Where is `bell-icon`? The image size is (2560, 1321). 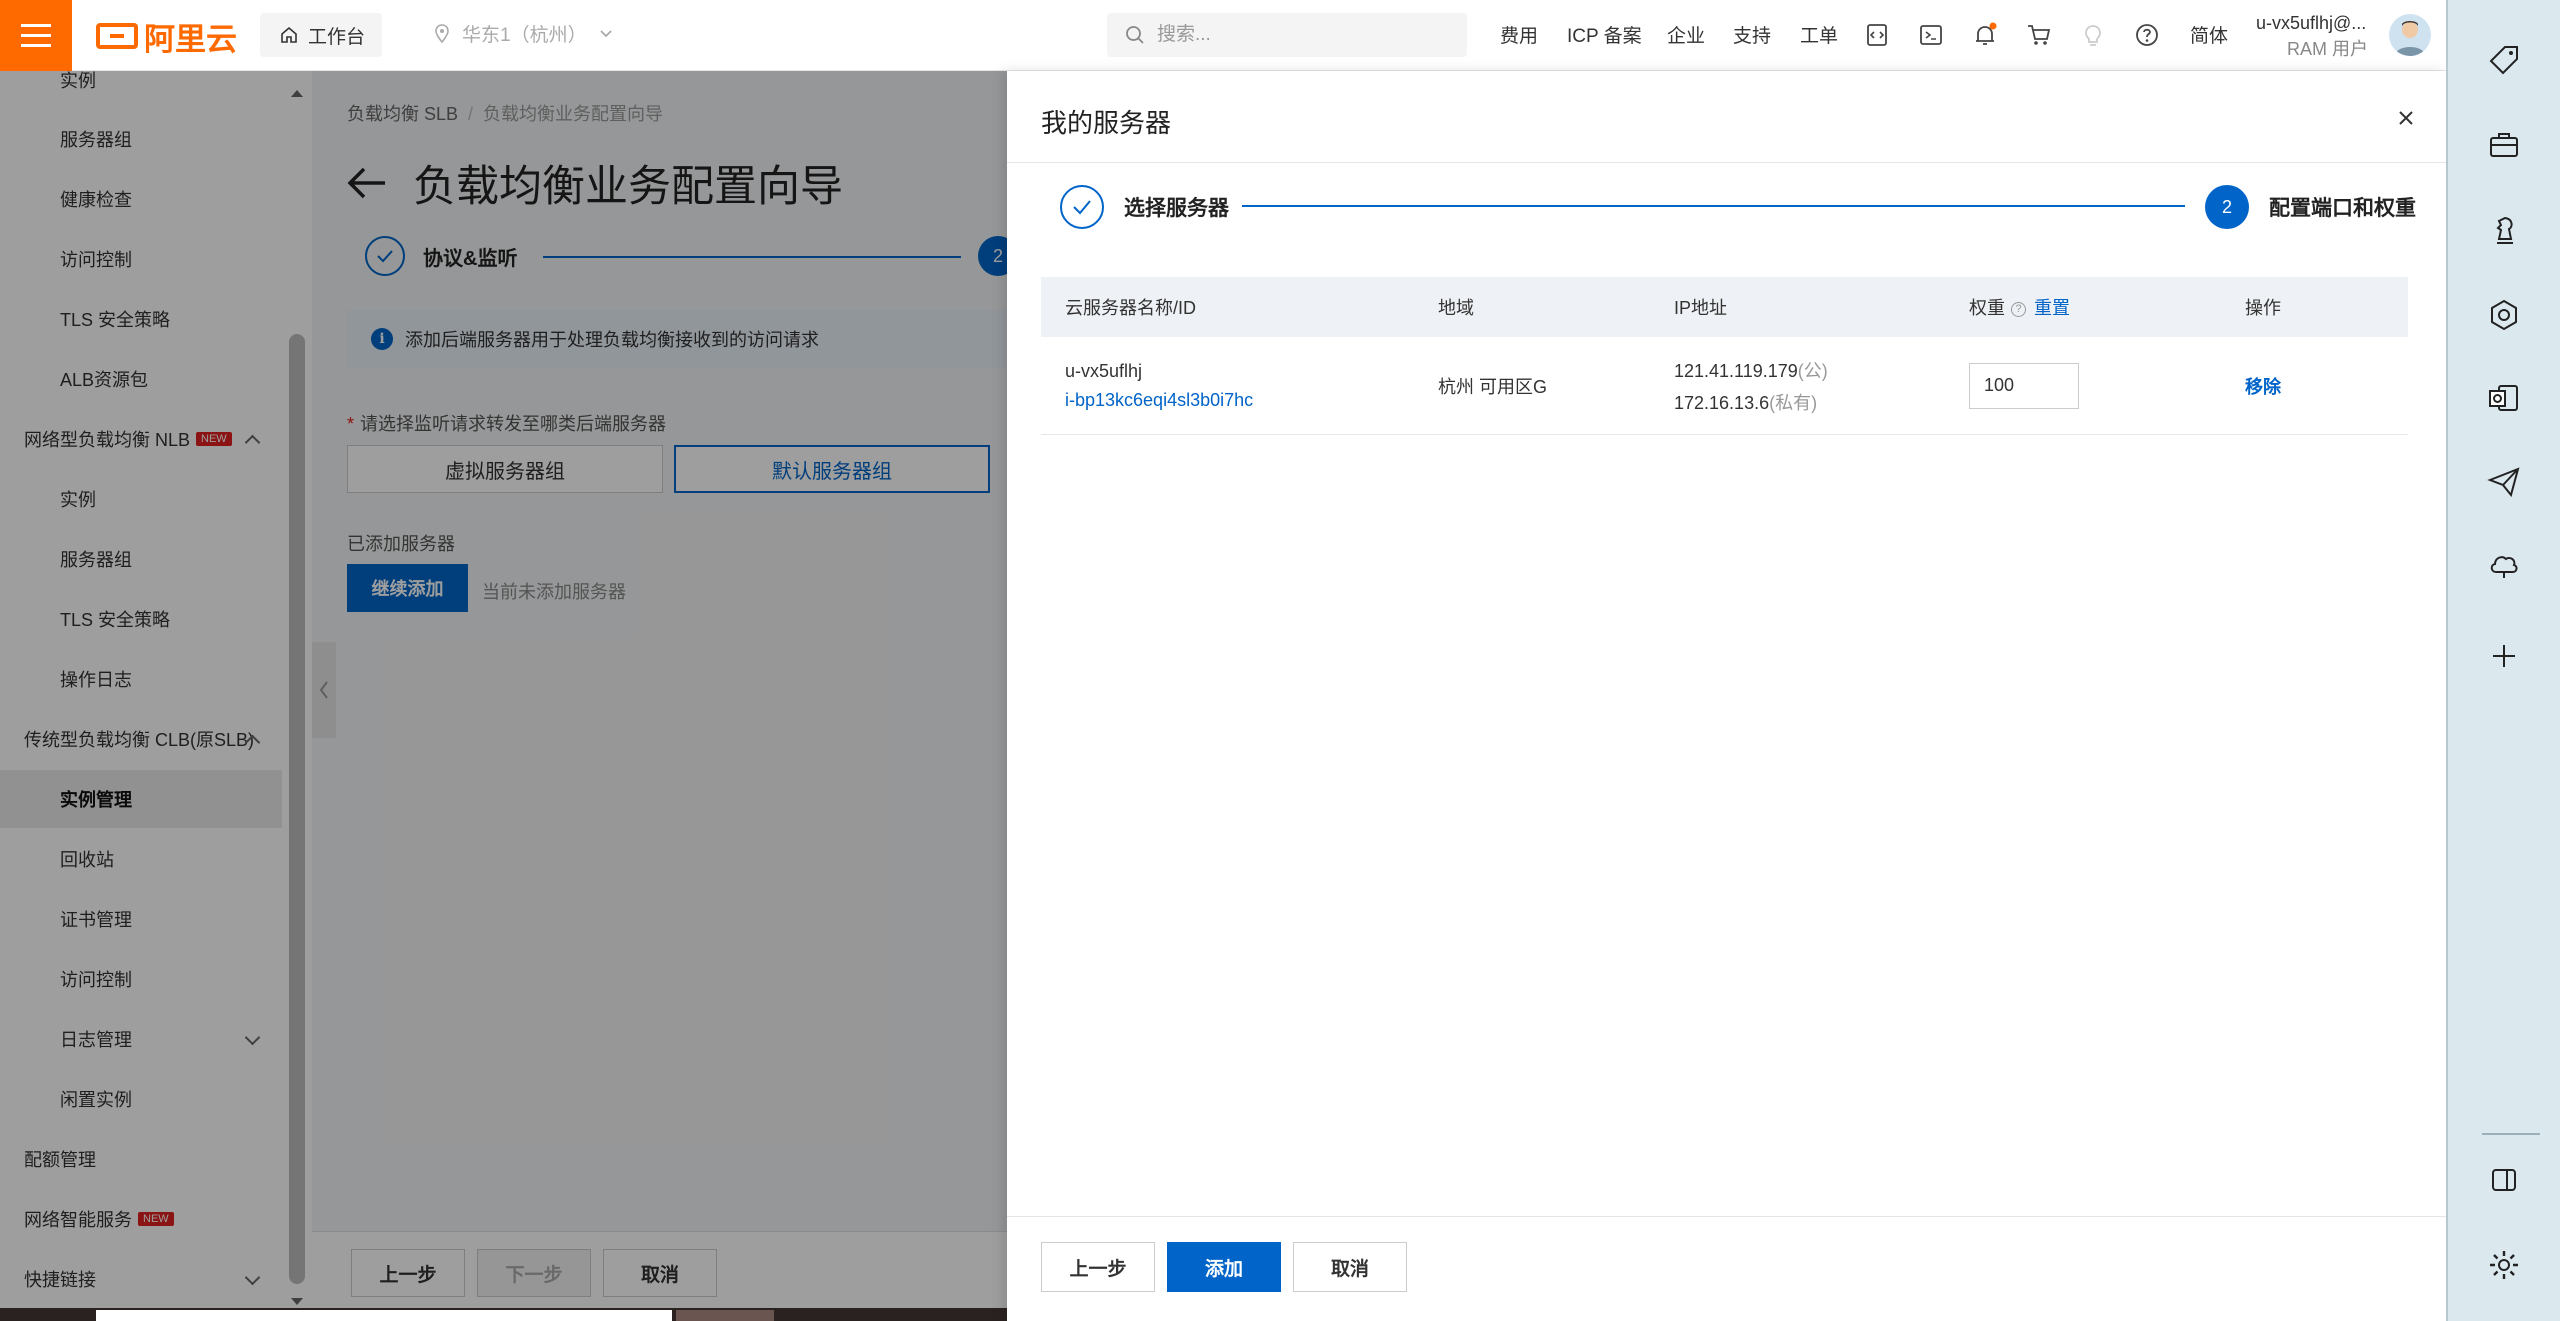
bell-icon is located at coordinates (1985, 35).